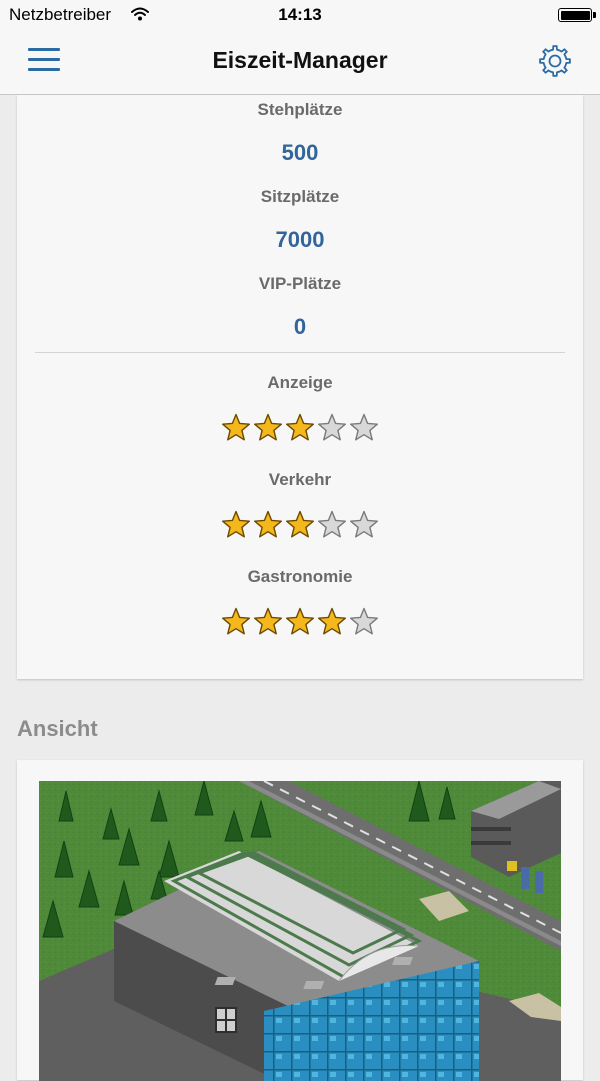 The width and height of the screenshot is (600, 1081). I want to click on section-title-view: Ansicht, so click(57, 728).